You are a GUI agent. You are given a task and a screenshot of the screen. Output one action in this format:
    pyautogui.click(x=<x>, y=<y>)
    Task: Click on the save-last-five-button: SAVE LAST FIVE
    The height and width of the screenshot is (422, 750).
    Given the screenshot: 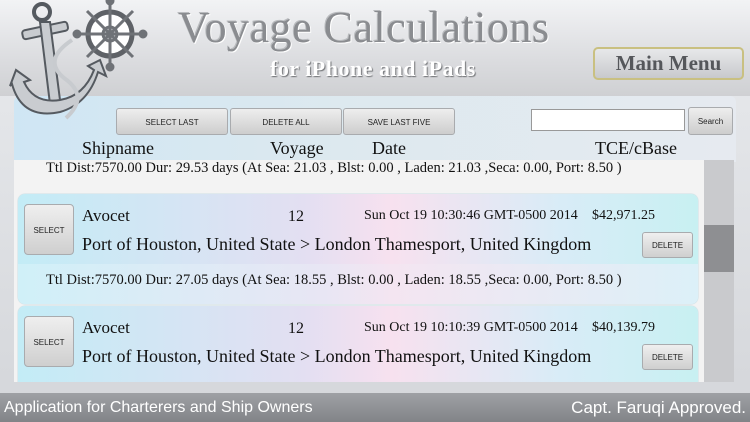 What is the action you would take?
    pyautogui.click(x=399, y=121)
    